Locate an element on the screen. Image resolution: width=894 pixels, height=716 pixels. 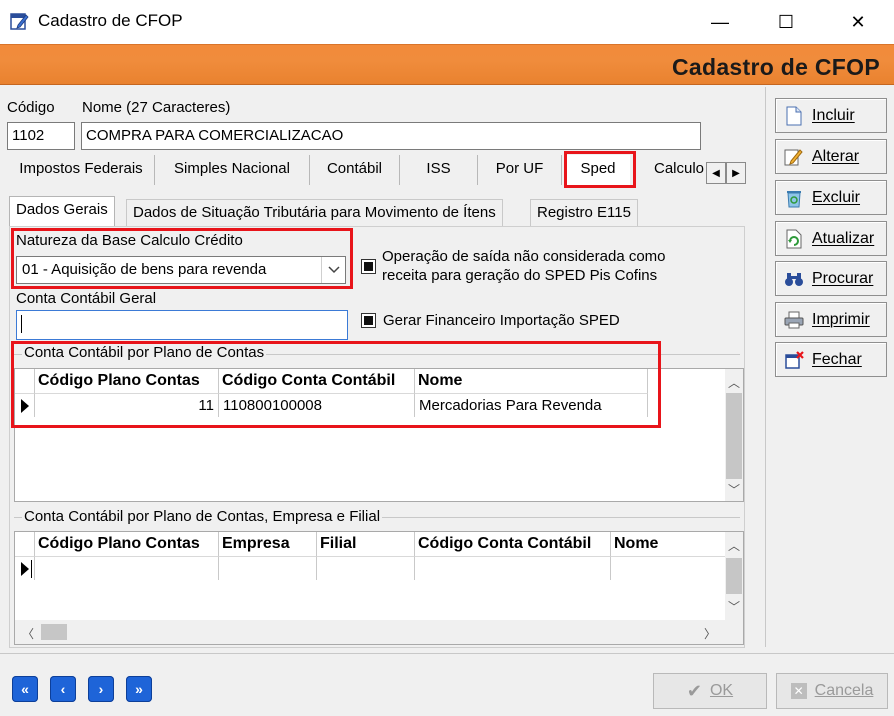
operacao-saida-checkbox is located at coordinates (368, 266).